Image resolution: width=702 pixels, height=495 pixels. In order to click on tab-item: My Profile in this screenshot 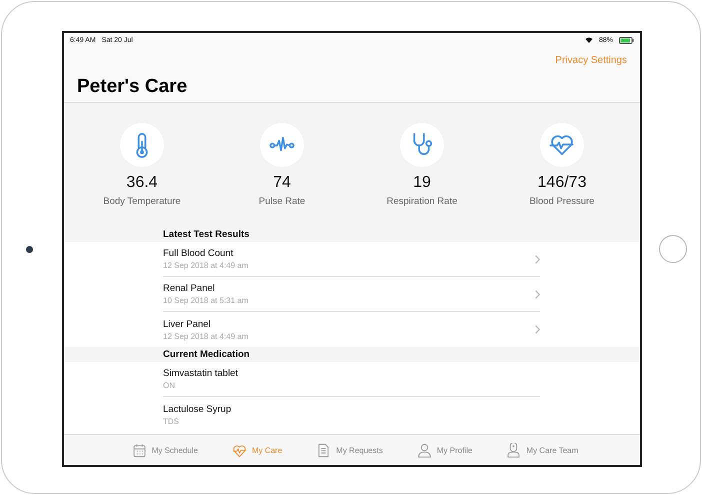, I will do `click(444, 450)`.